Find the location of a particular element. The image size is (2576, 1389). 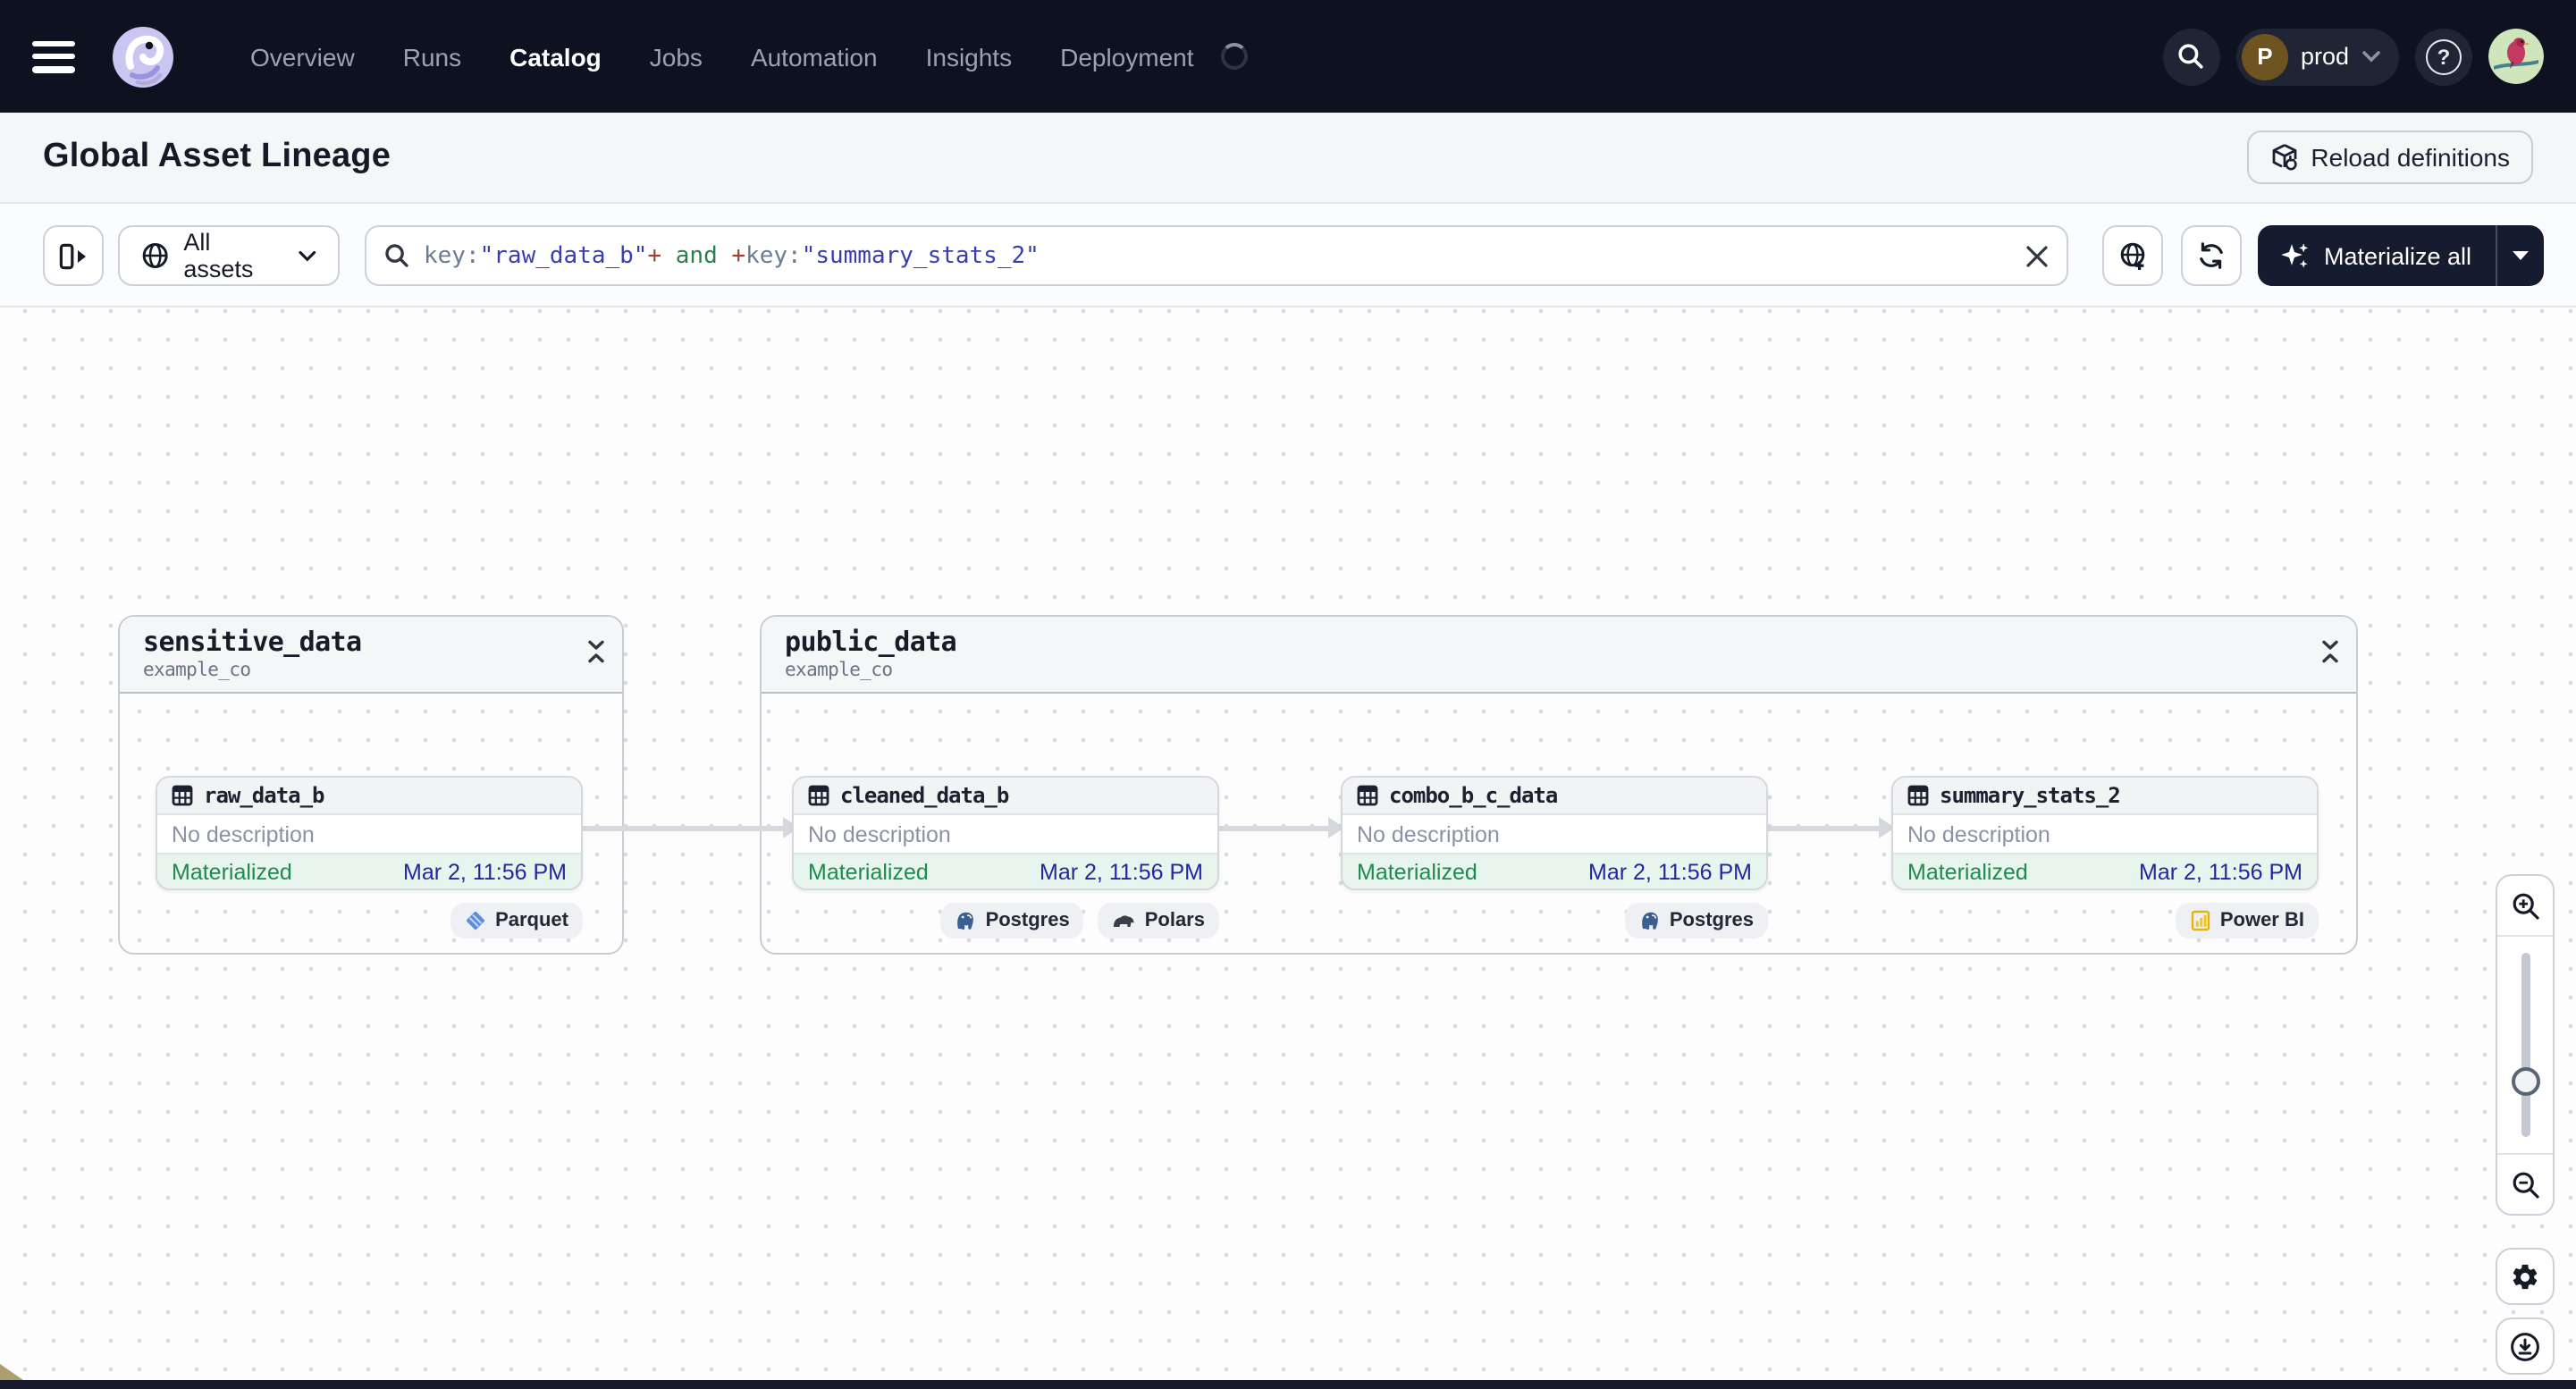

materialization-timestamp: Mar 2, 11:56 PM is located at coordinates (485, 871).